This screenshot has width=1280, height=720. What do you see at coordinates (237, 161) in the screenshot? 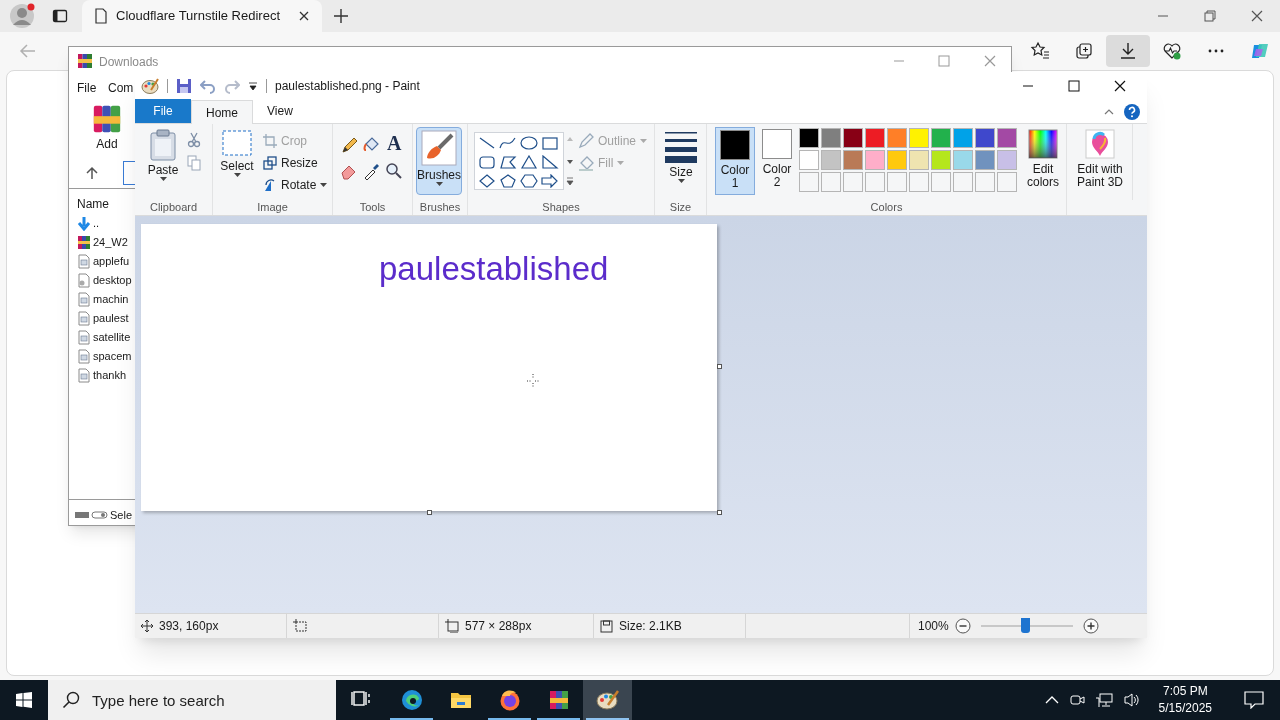
I see `select-button: Select` at bounding box center [237, 161].